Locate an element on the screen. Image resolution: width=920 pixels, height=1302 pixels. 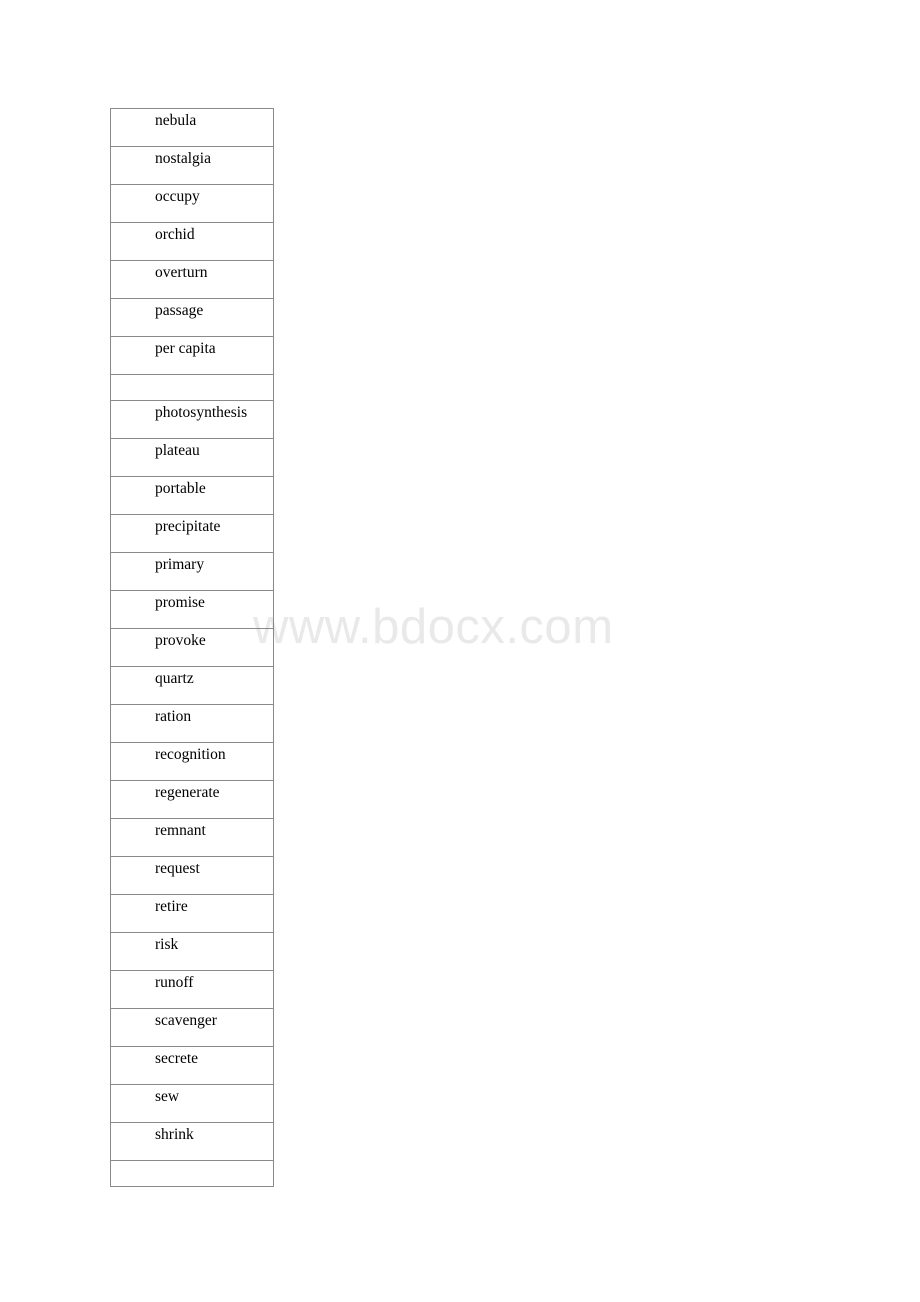
table-row: shrink is located at coordinates (192, 1141).